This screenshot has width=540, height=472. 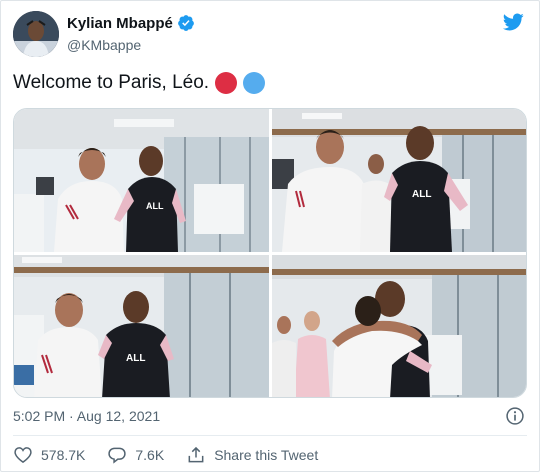 I want to click on author-name: Kylian Mbappé, so click(x=131, y=23).